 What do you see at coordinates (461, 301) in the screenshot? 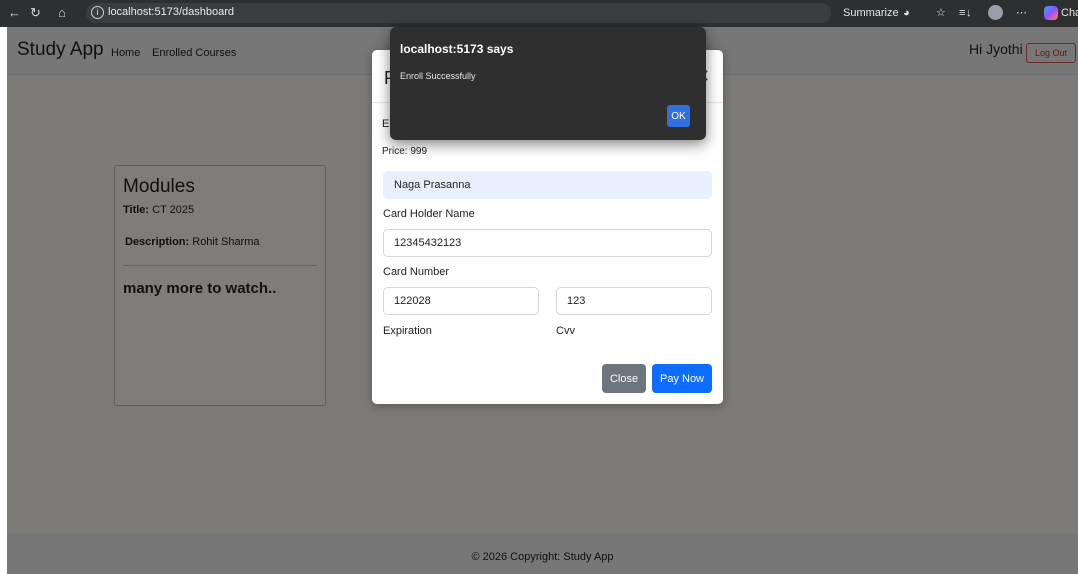
I see `expiration-input` at bounding box center [461, 301].